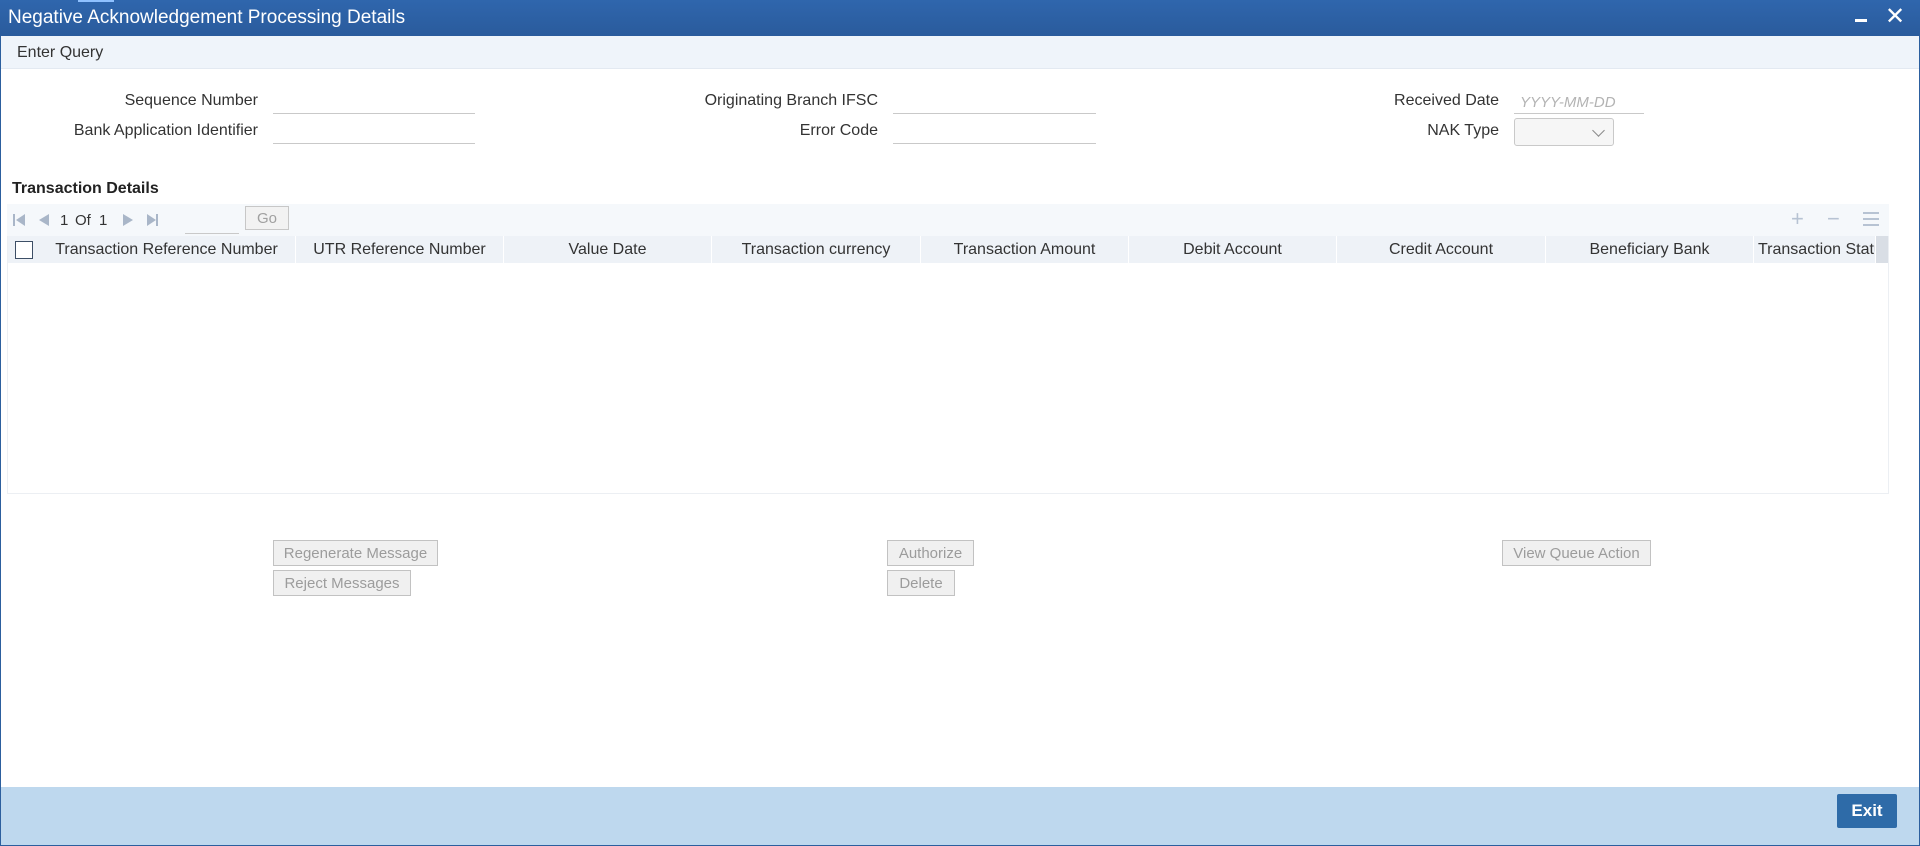 The image size is (1920, 846). Describe the element at coordinates (167, 249) in the screenshot. I see `column-header: Transaction Reference Number` at that location.